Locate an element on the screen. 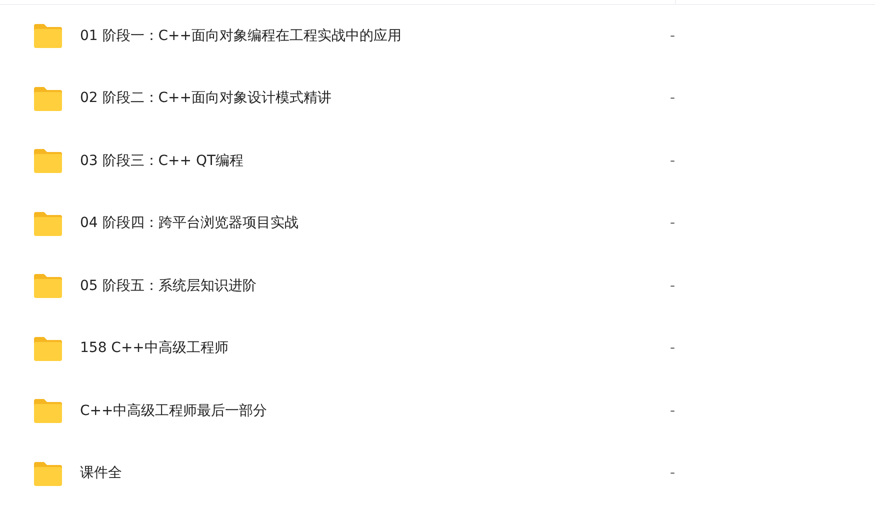 The height and width of the screenshot is (516, 875). folder-name: 05 阶段五：系统层知识进阶 is located at coordinates (375, 286).